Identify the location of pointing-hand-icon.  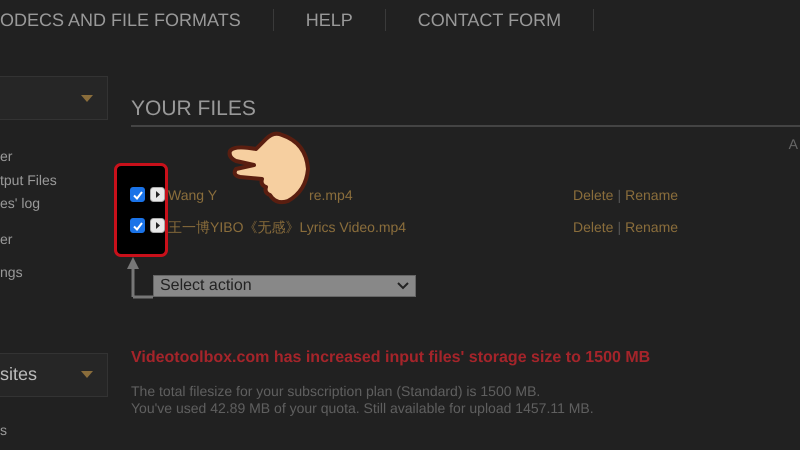
(269, 167).